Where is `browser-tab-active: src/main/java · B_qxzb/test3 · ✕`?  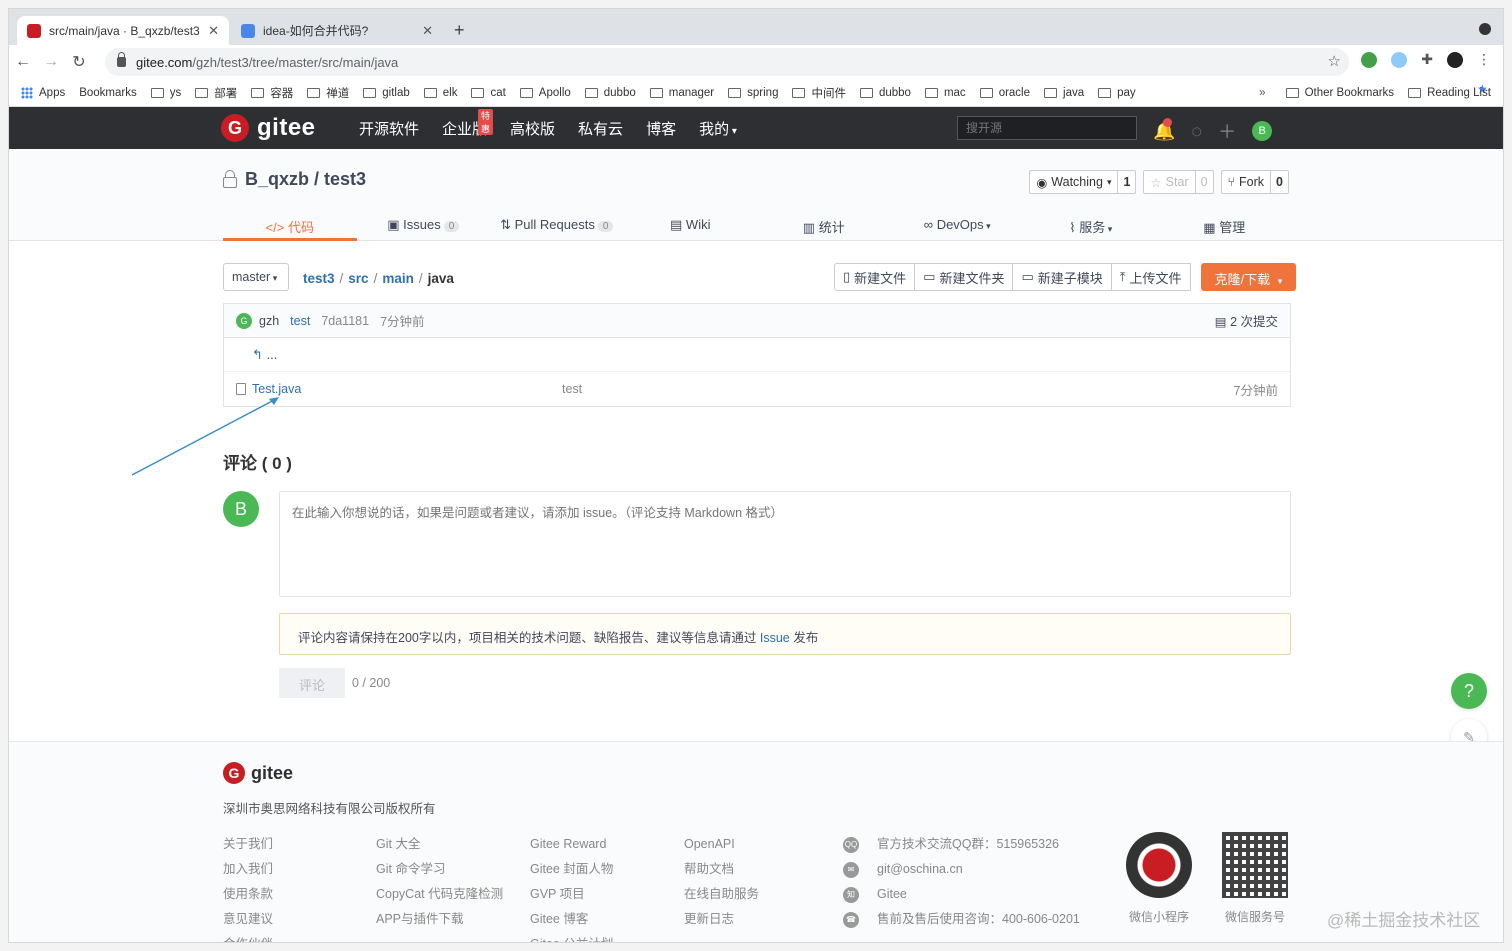 browser-tab-active: src/main/java · B_qxzb/test3 · ✕ is located at coordinates (123, 30).